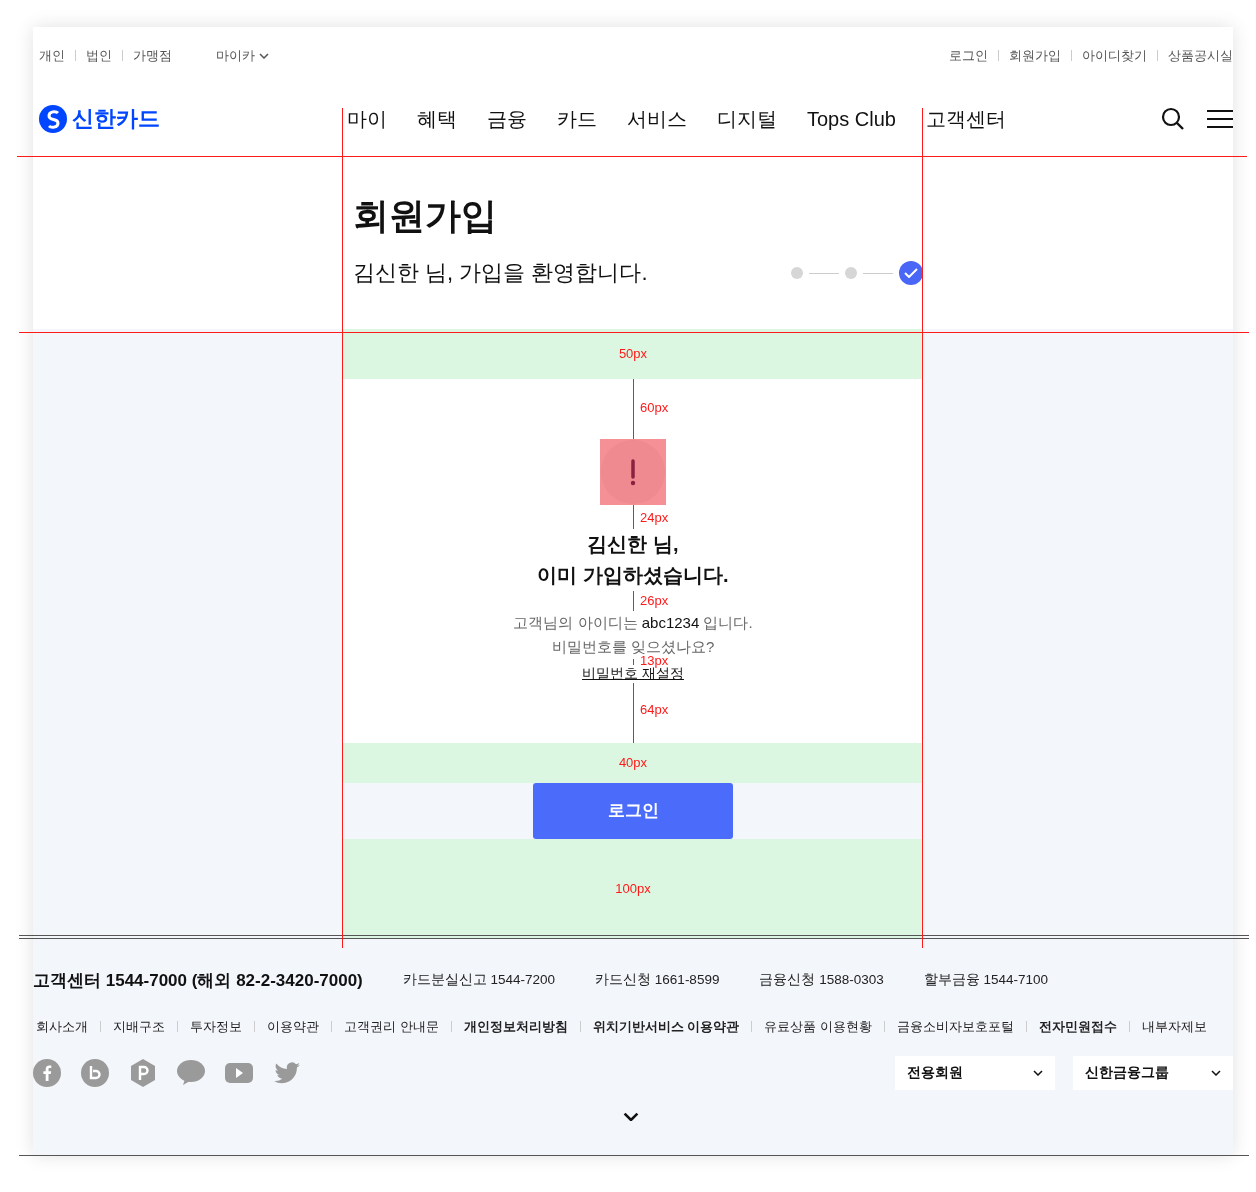 The height and width of the screenshot is (1192, 1256). What do you see at coordinates (633, 471) in the screenshot?
I see `alert-icon` at bounding box center [633, 471].